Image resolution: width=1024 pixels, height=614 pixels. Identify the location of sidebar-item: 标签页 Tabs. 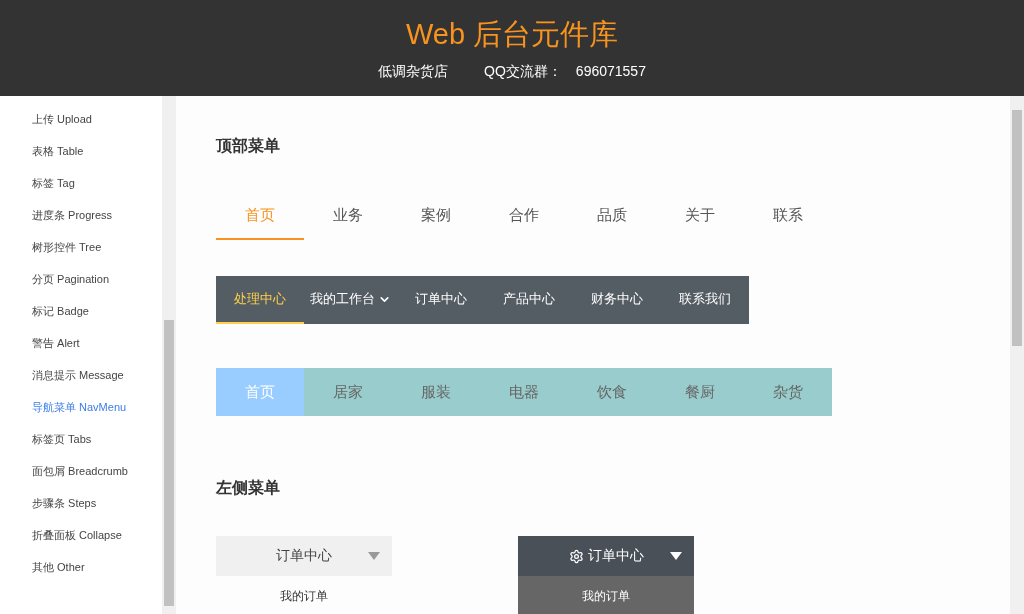
(81, 448).